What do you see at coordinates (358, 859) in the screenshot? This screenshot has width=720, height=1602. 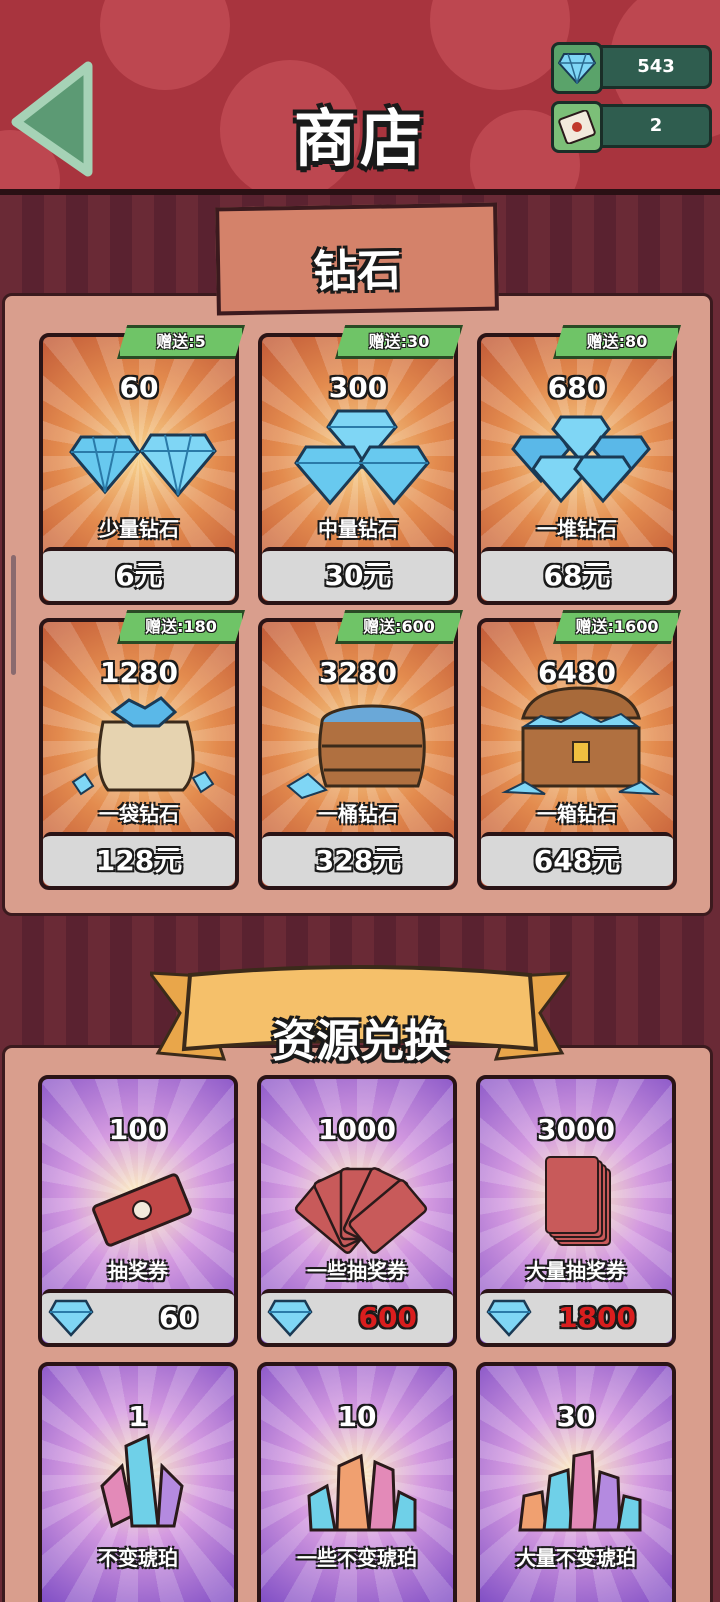 I see `price-button: 328元` at bounding box center [358, 859].